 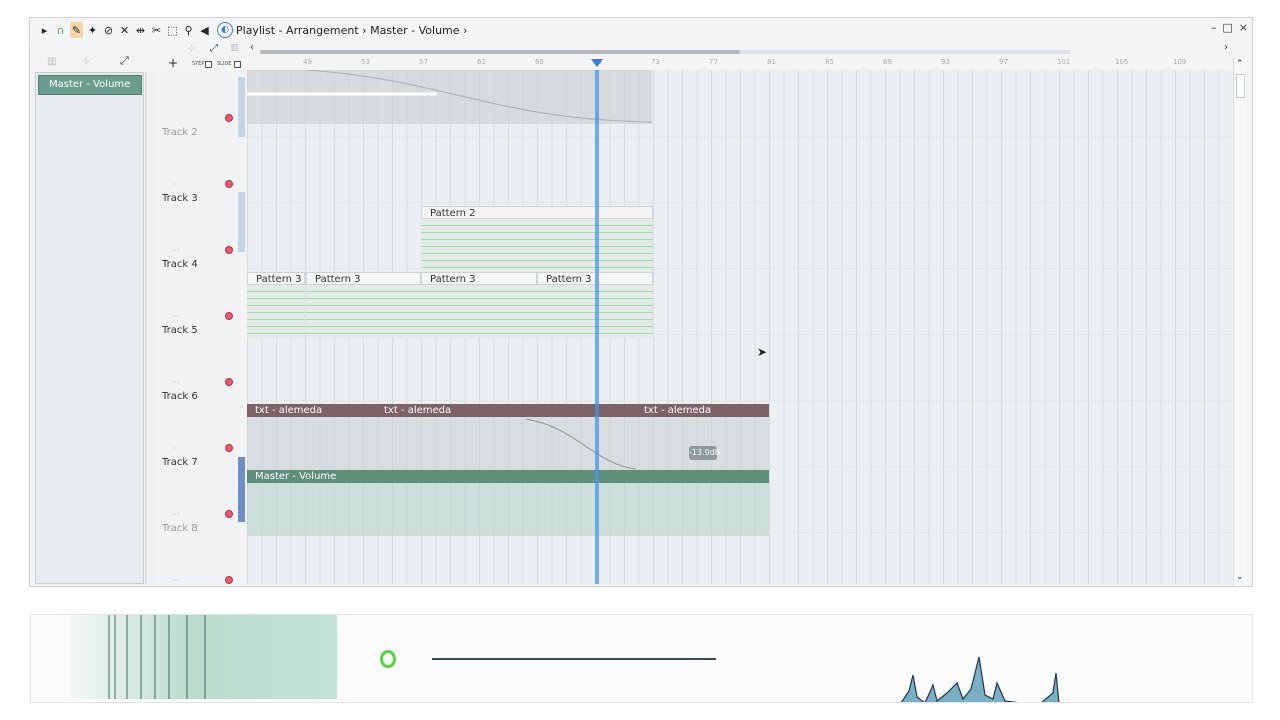 I want to click on step-checkbox, so click(x=208, y=64).